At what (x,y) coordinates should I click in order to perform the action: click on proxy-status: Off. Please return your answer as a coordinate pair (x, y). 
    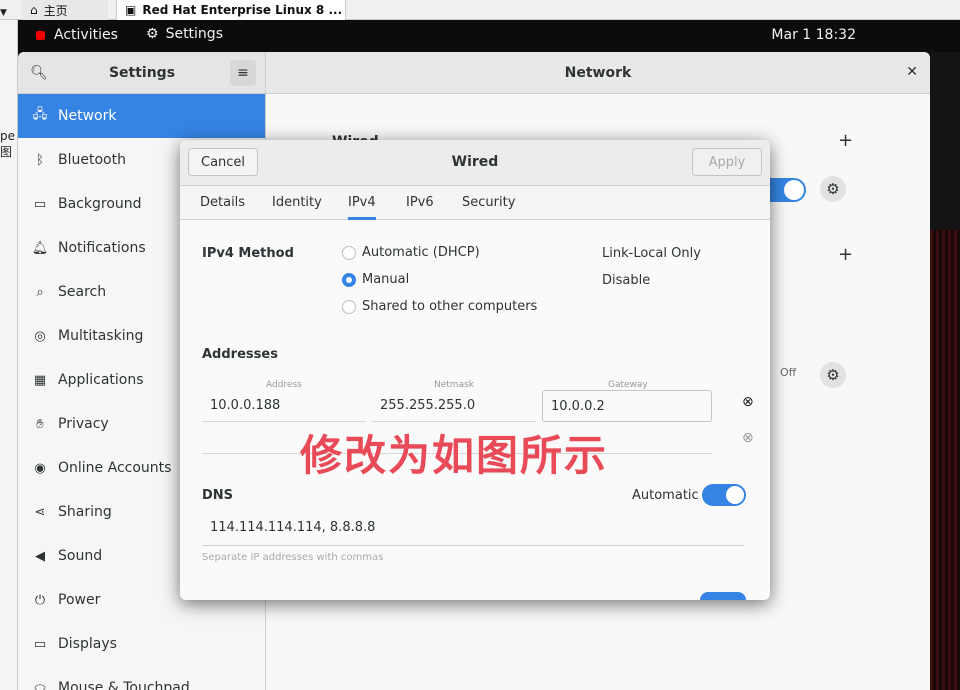
    Looking at the image, I should click on (788, 372).